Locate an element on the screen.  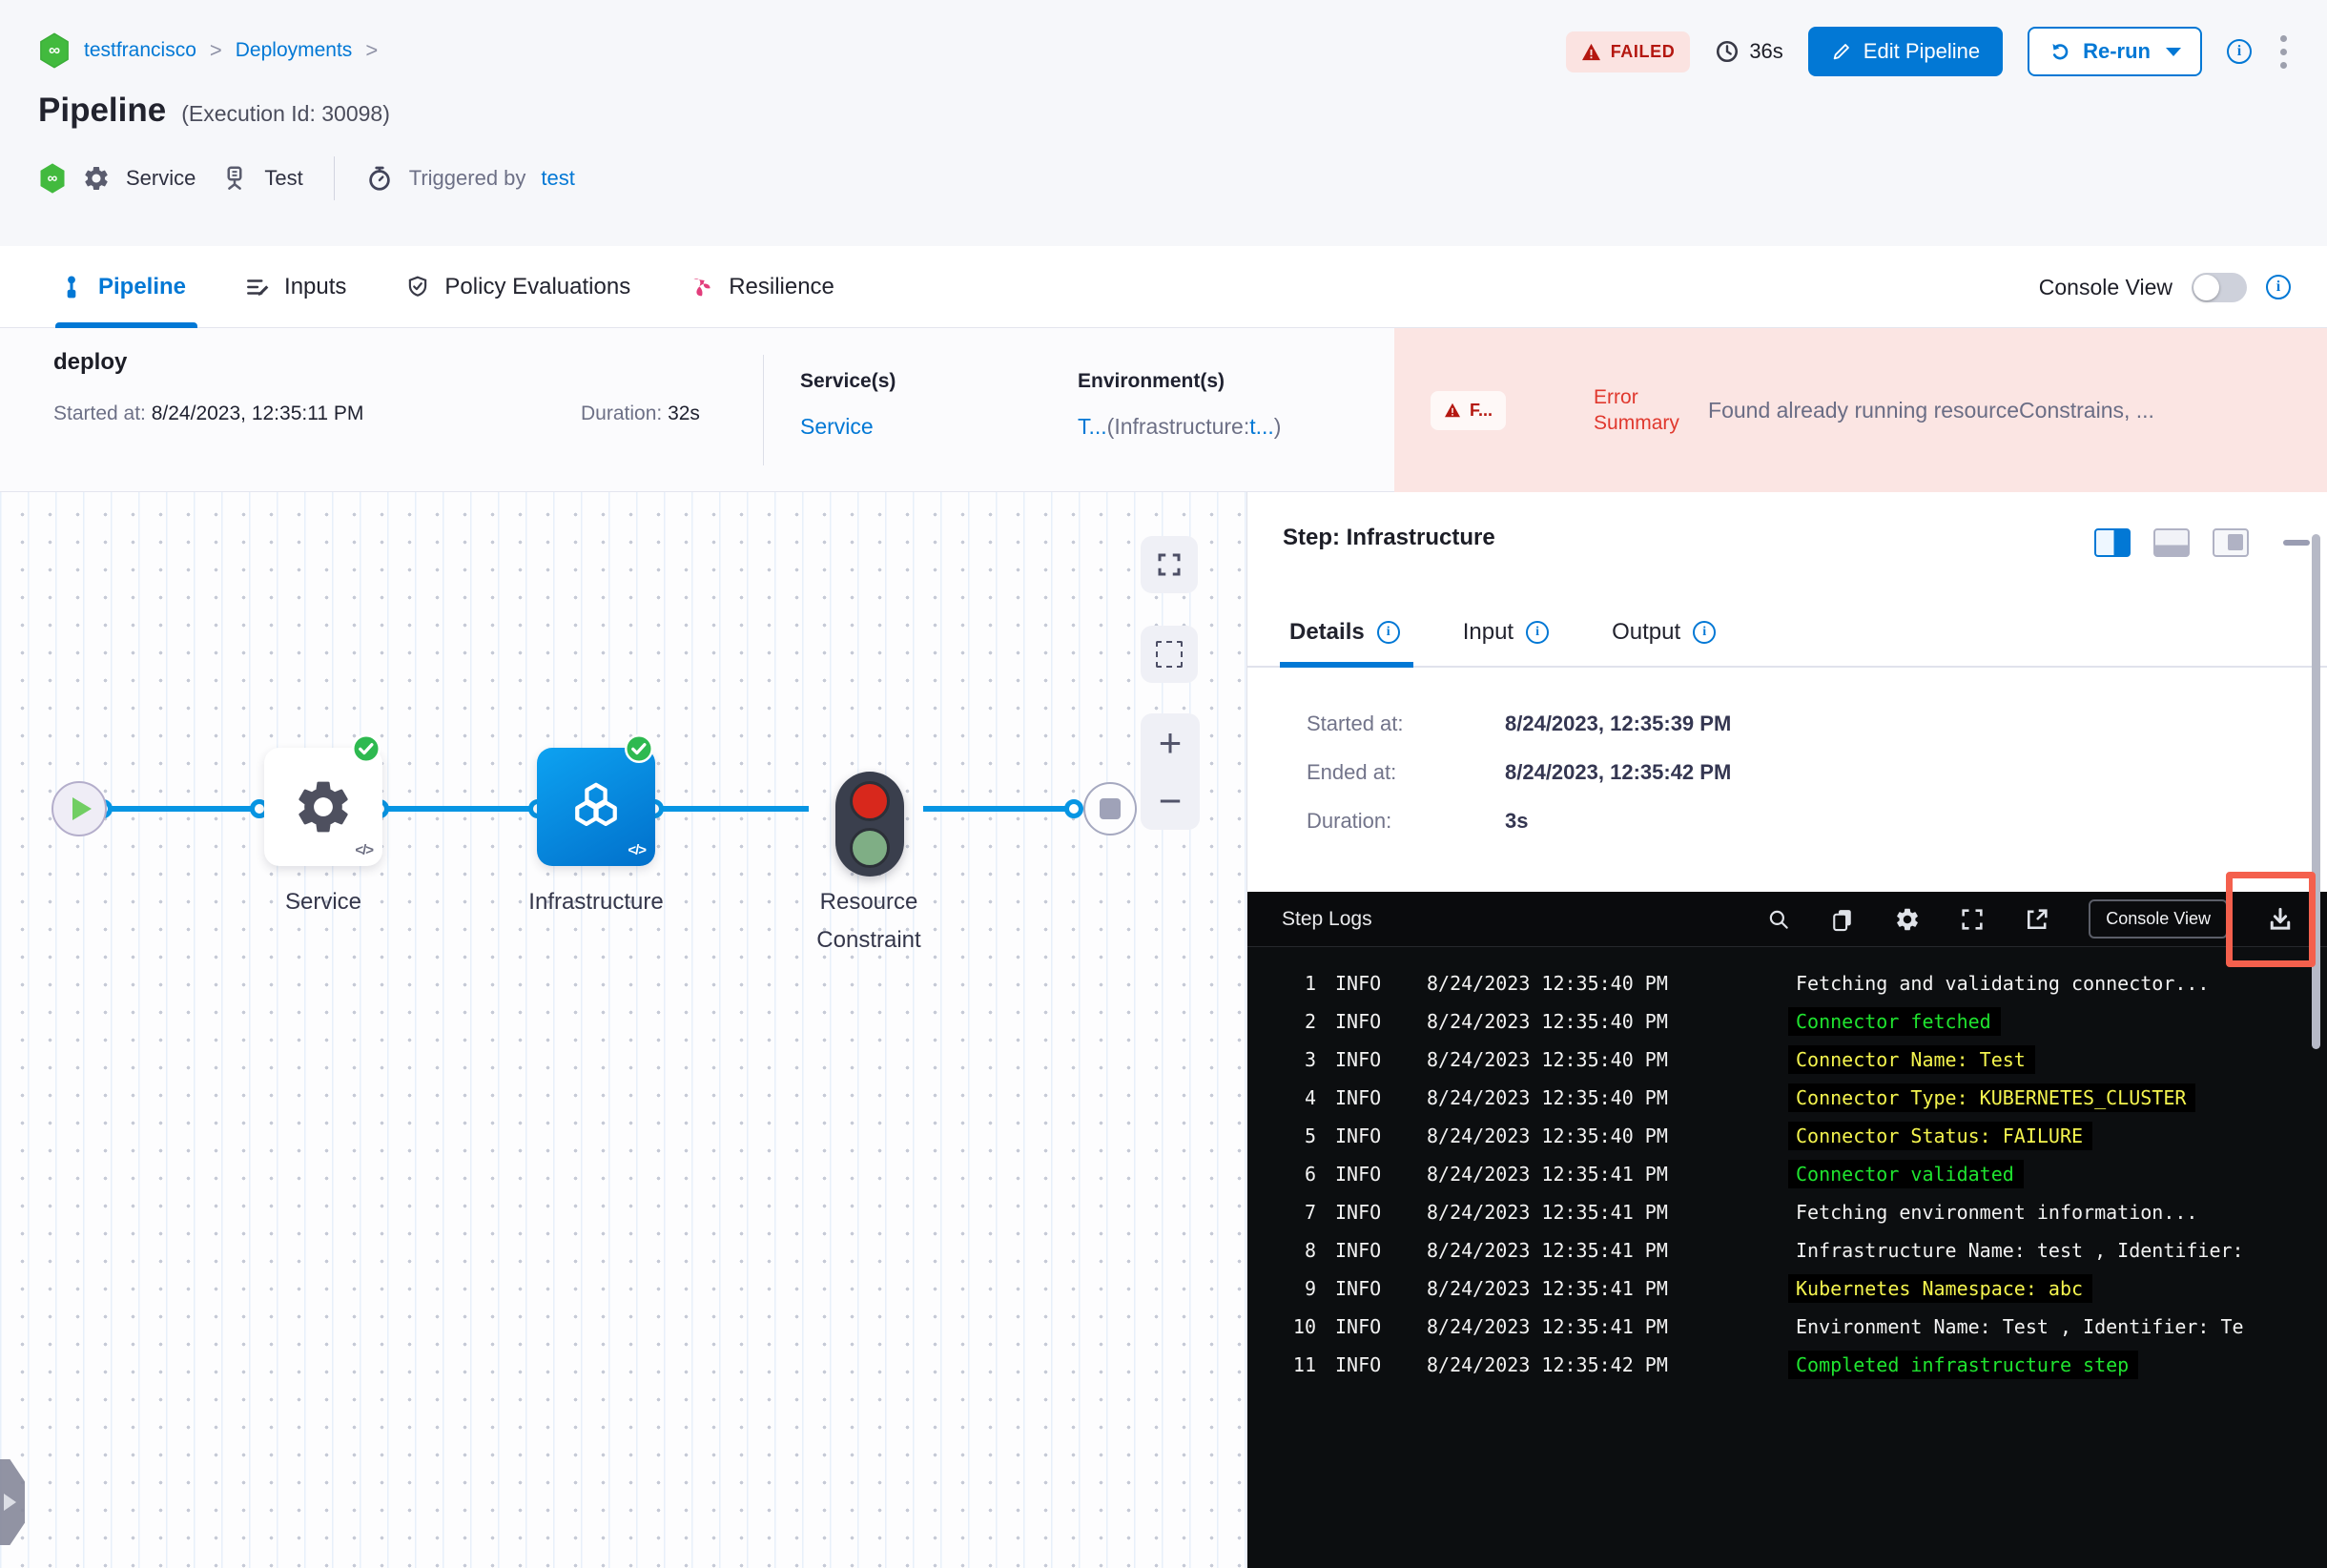
connector-endpoint is located at coordinates (1073, 809).